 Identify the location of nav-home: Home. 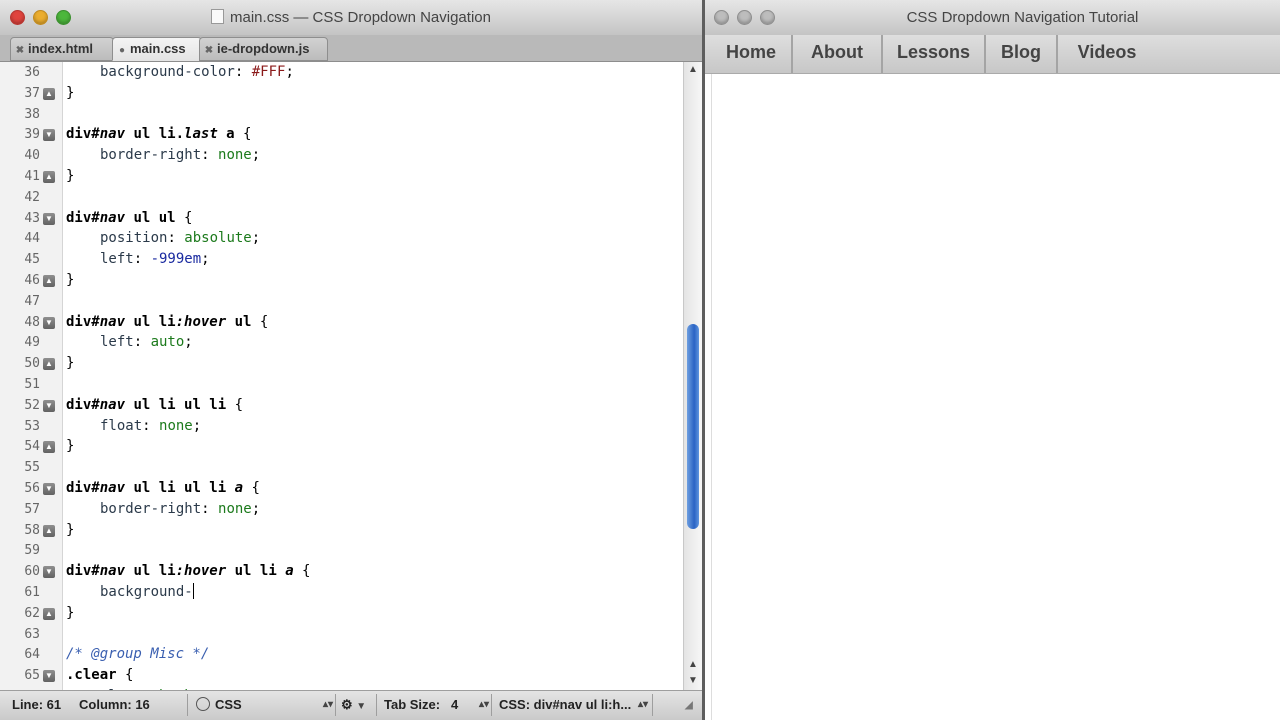
(752, 54).